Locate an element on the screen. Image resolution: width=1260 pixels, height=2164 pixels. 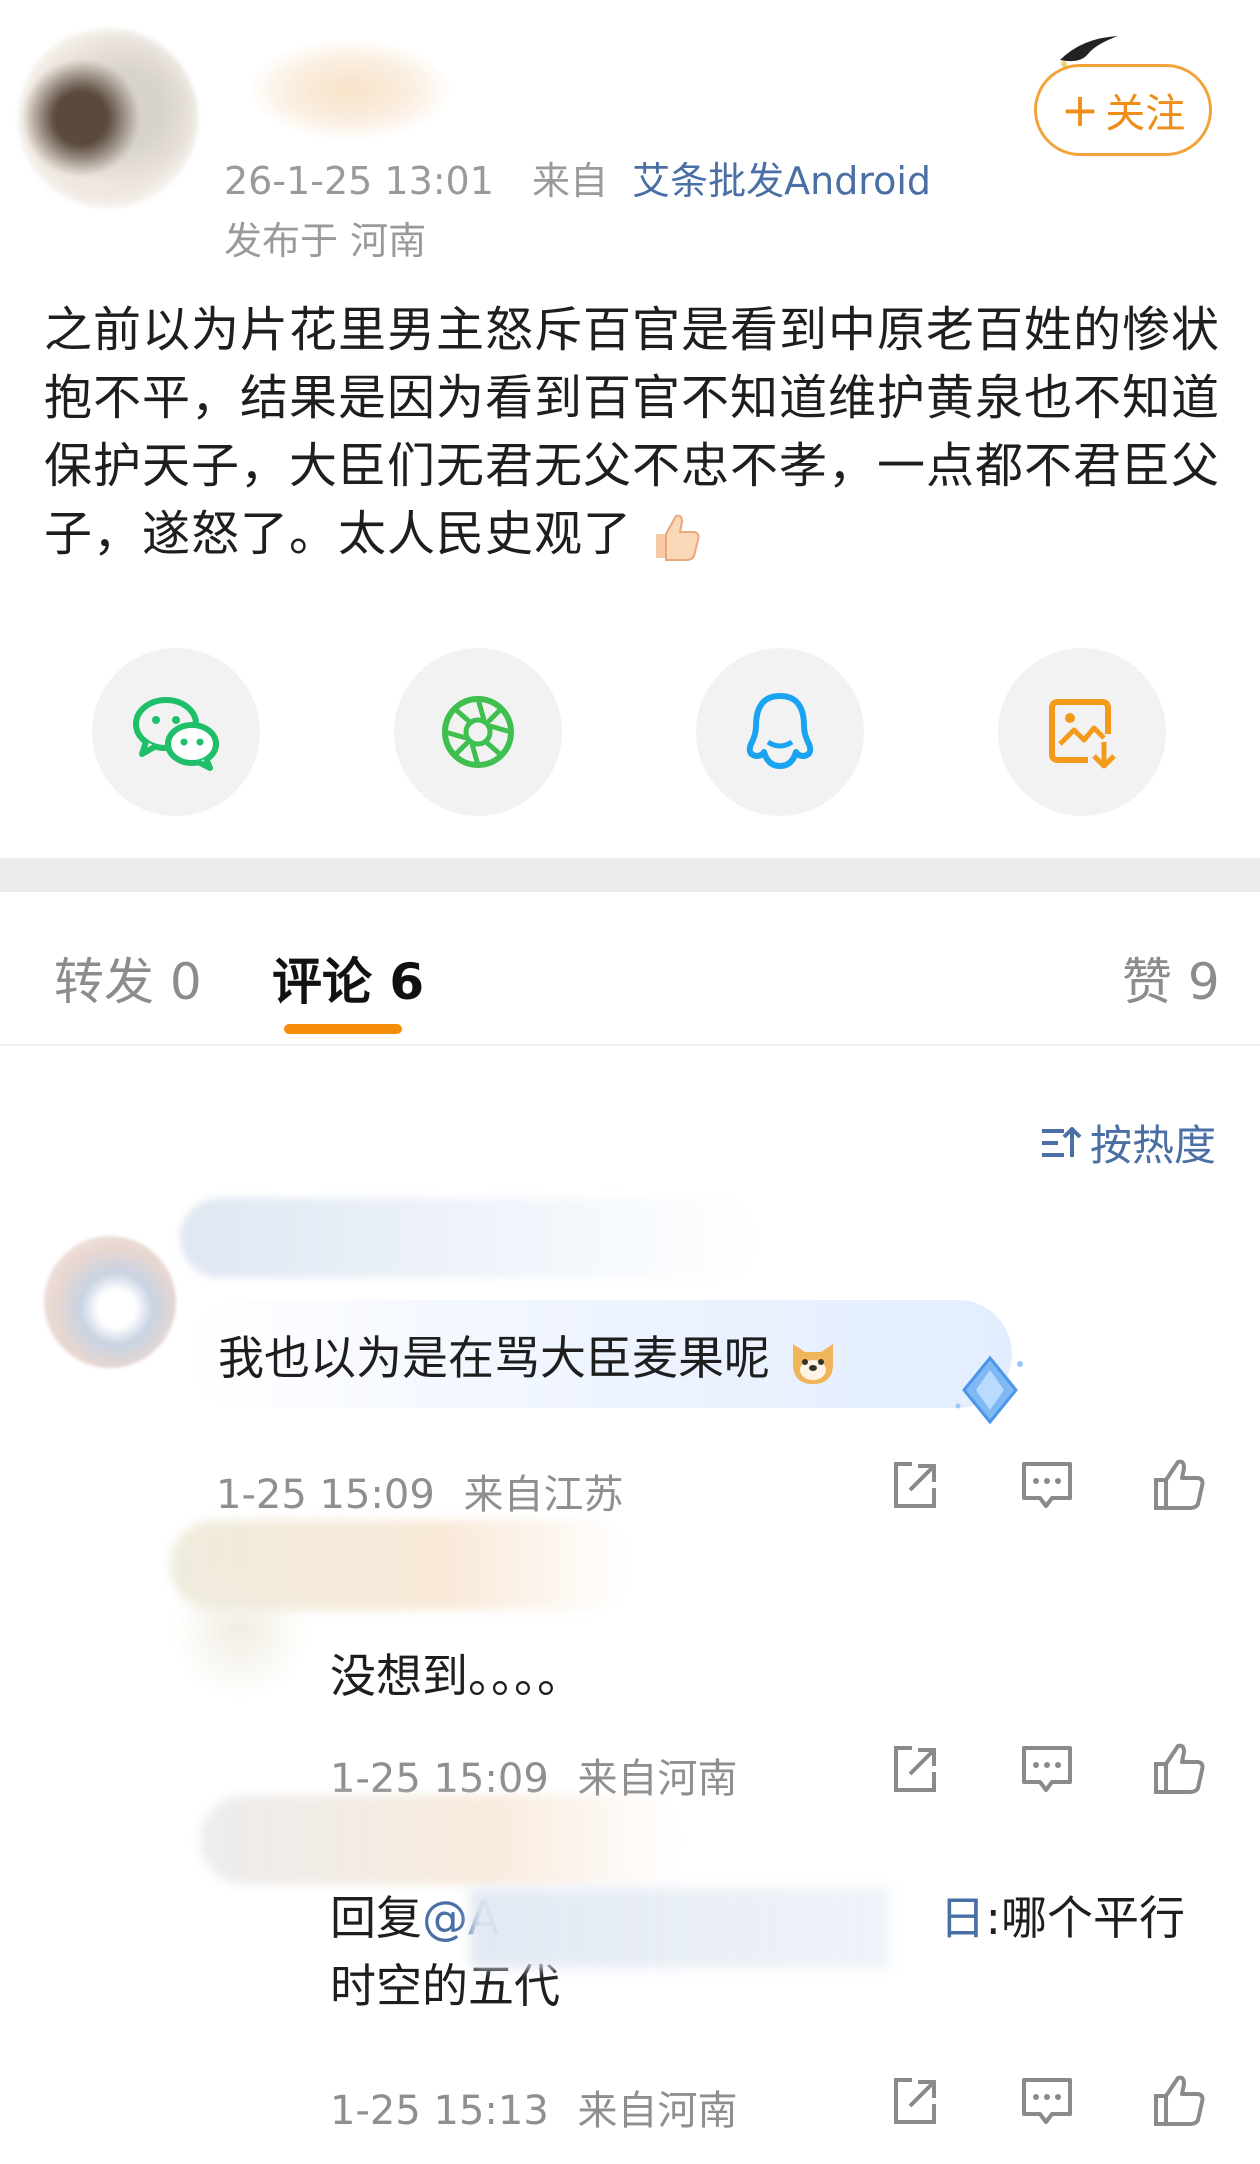
diamond-badge-icon is located at coordinates (989, 1390).